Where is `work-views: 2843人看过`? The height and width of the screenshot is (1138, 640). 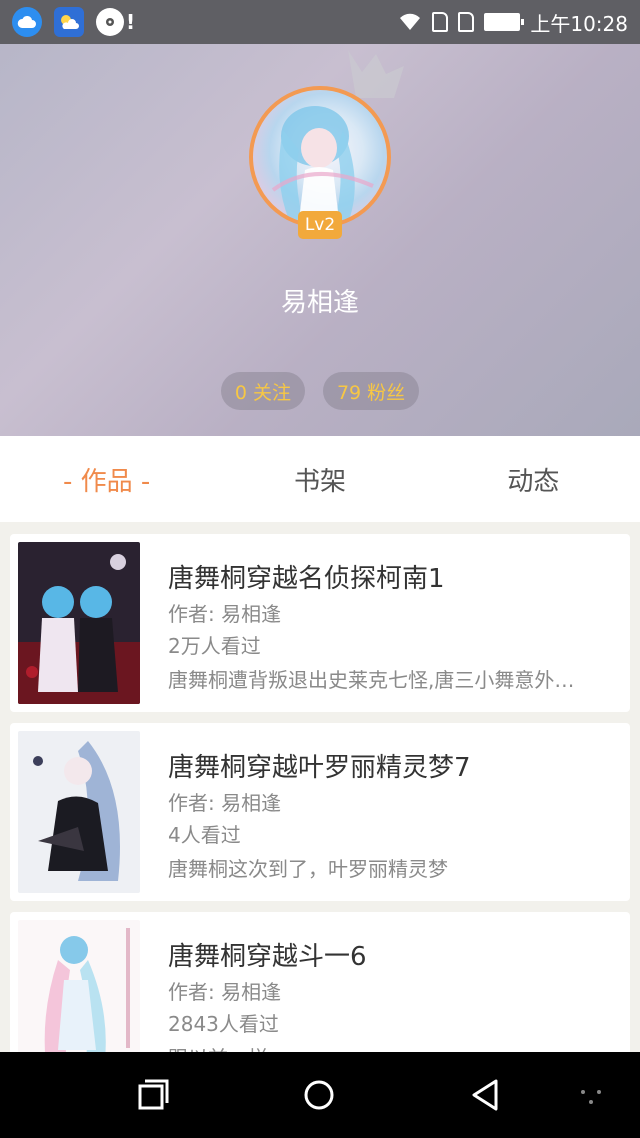
work-views: 2843人看过 is located at coordinates (223, 1024).